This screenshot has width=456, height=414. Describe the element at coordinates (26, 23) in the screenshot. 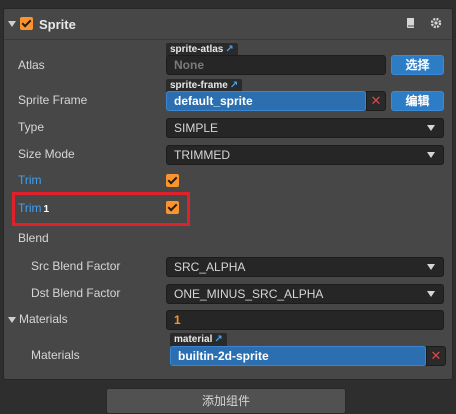

I see `component-enabled-checkbox` at that location.